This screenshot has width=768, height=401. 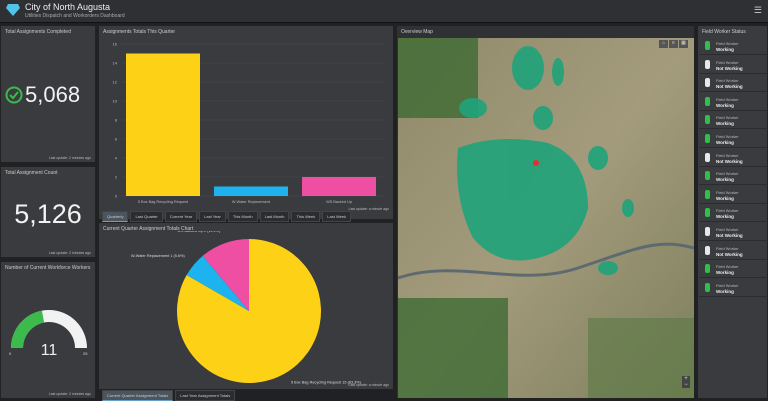 What do you see at coordinates (116, 177) in the screenshot?
I see `y-tick-label: 2` at bounding box center [116, 177].